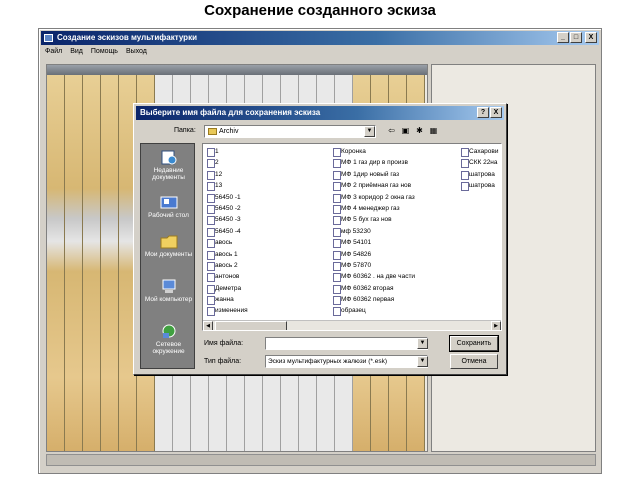  What do you see at coordinates (422, 343) in the screenshot?
I see `filename-dropdown-icon: ▼` at bounding box center [422, 343].